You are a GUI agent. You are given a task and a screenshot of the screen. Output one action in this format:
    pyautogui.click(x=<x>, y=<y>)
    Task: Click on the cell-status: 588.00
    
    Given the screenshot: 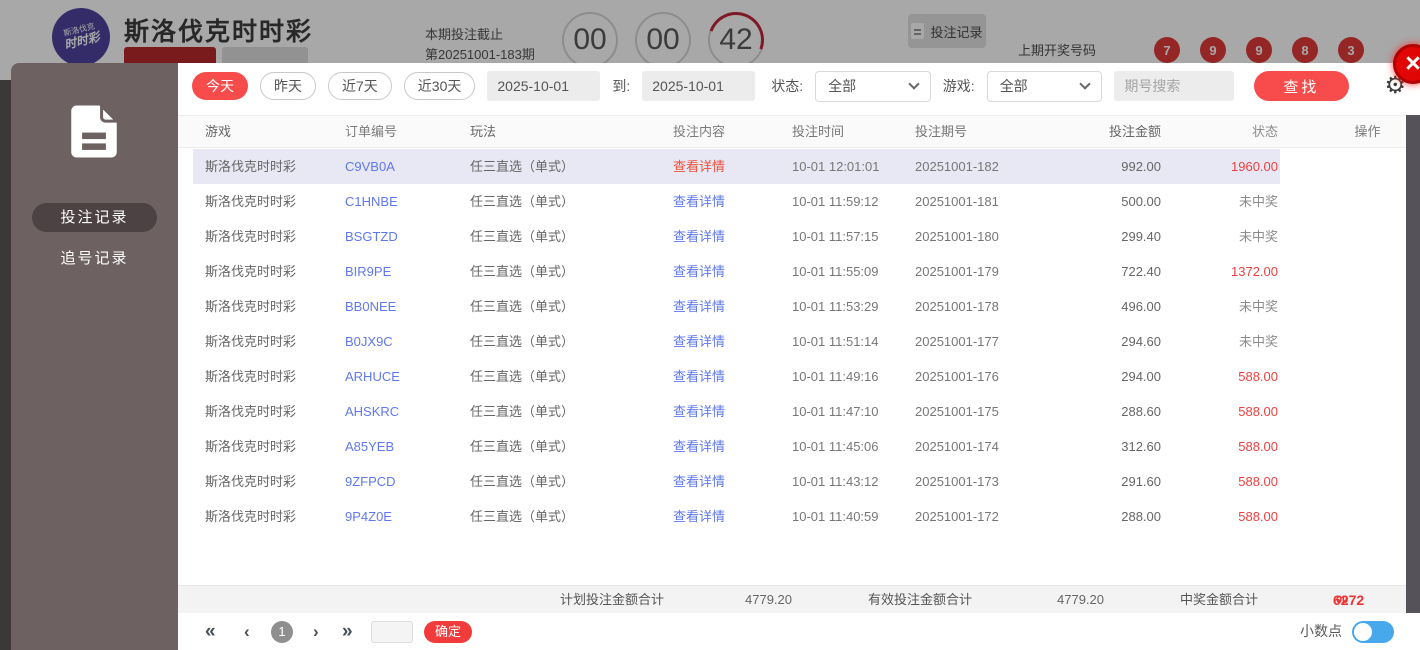 What is the action you would take?
    pyautogui.click(x=1258, y=411)
    